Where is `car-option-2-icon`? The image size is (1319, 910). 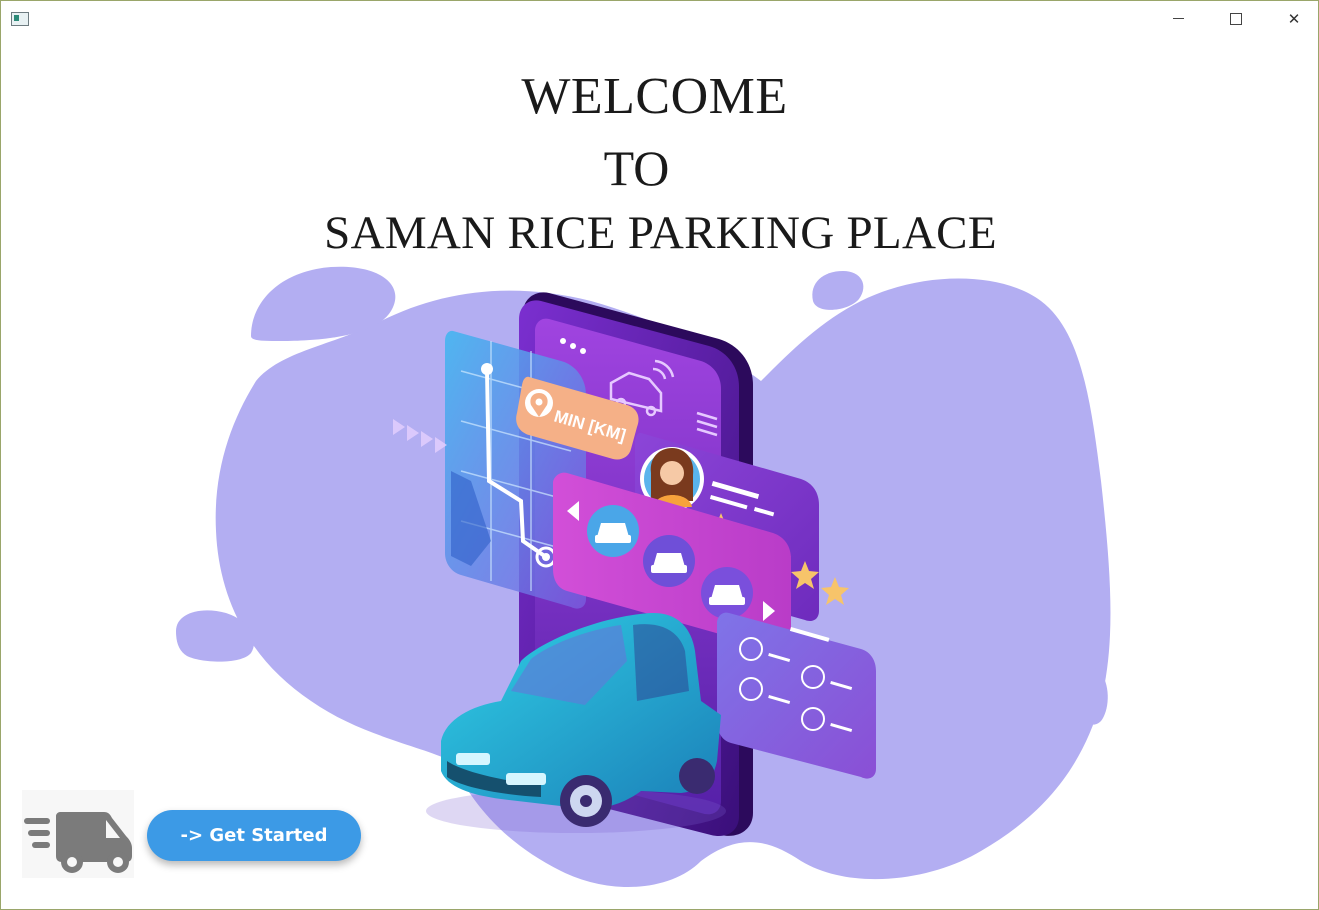 car-option-2-icon is located at coordinates (669, 561).